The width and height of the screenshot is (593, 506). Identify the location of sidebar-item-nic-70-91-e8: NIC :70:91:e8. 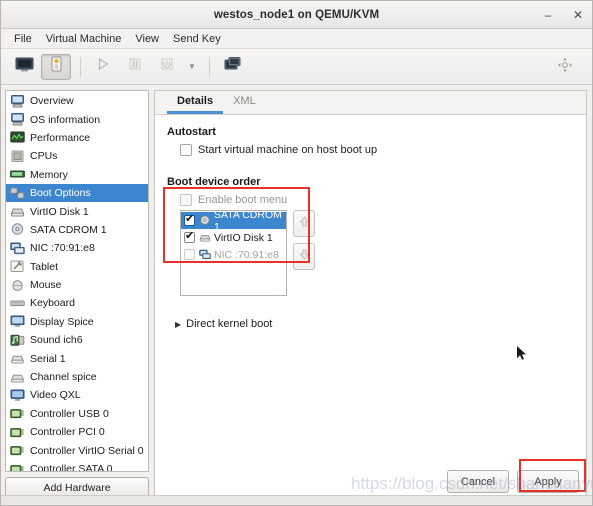
(77, 248).